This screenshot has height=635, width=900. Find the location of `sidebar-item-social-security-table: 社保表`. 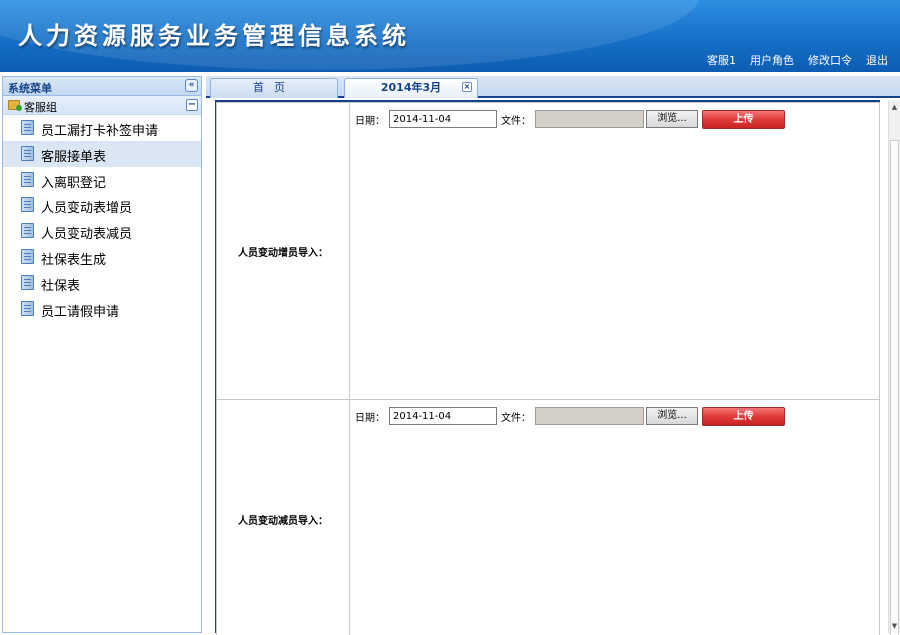

sidebar-item-social-security-table: 社保表 is located at coordinates (102, 283).